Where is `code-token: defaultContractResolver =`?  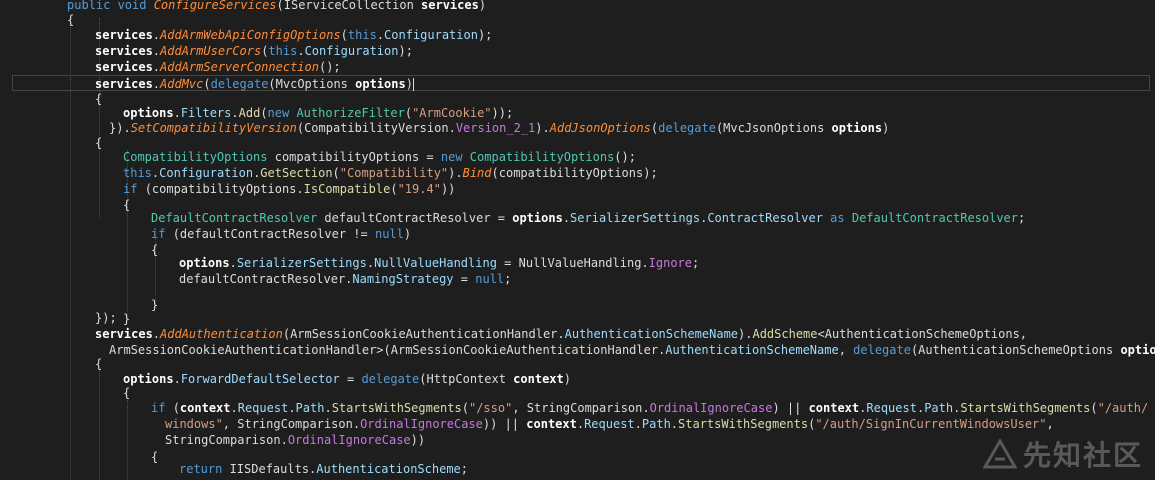
code-token: defaultContractResolver = is located at coordinates (418, 218).